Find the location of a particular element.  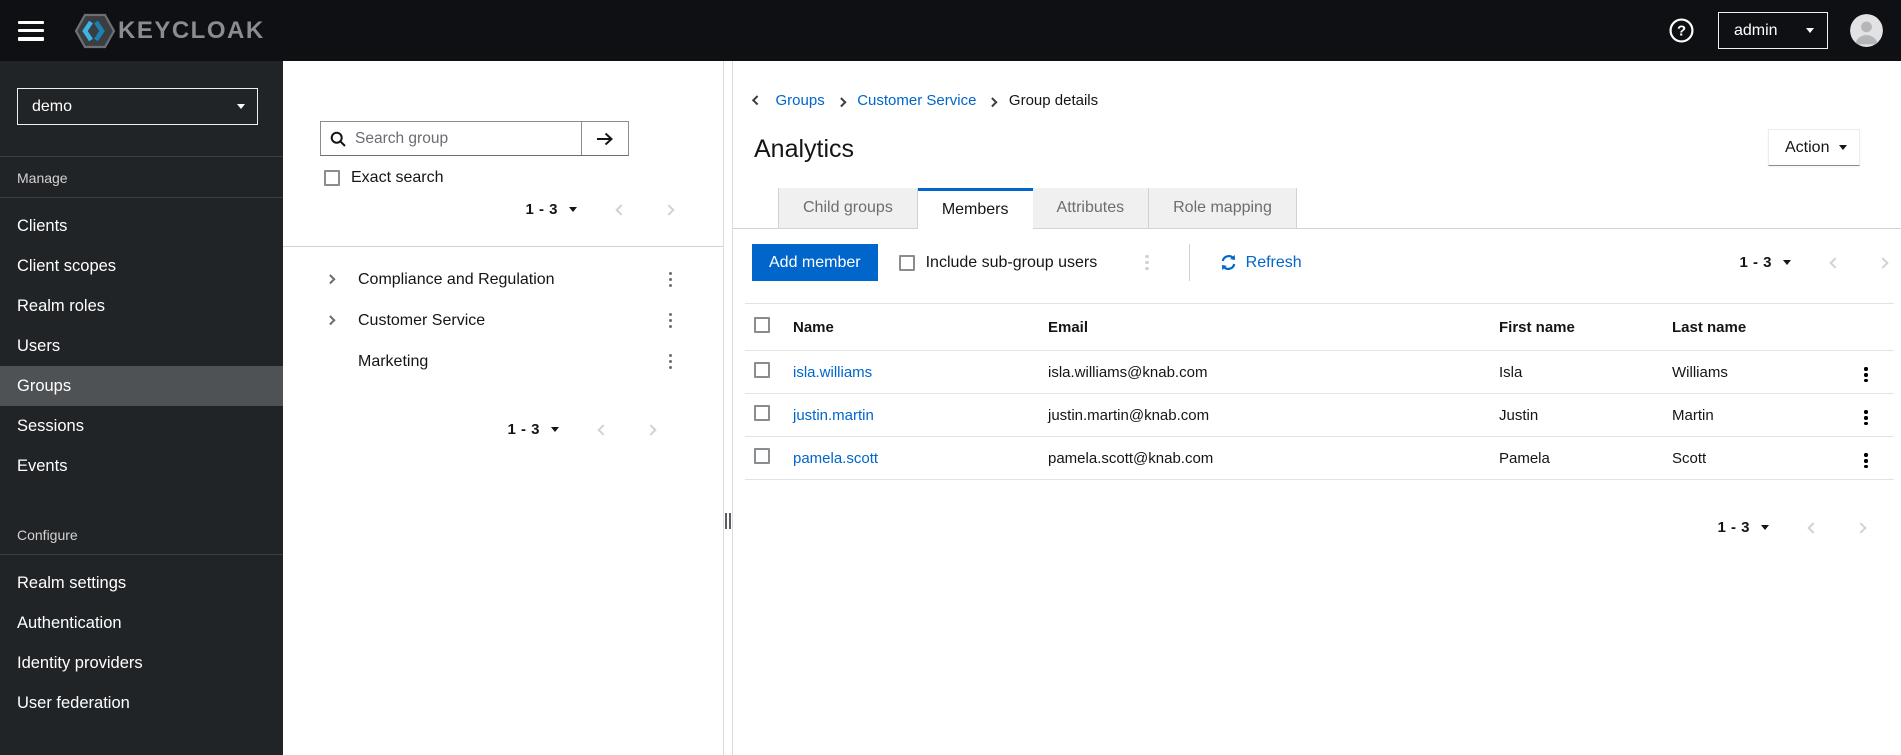

chevron-right-icon is located at coordinates (841, 100).